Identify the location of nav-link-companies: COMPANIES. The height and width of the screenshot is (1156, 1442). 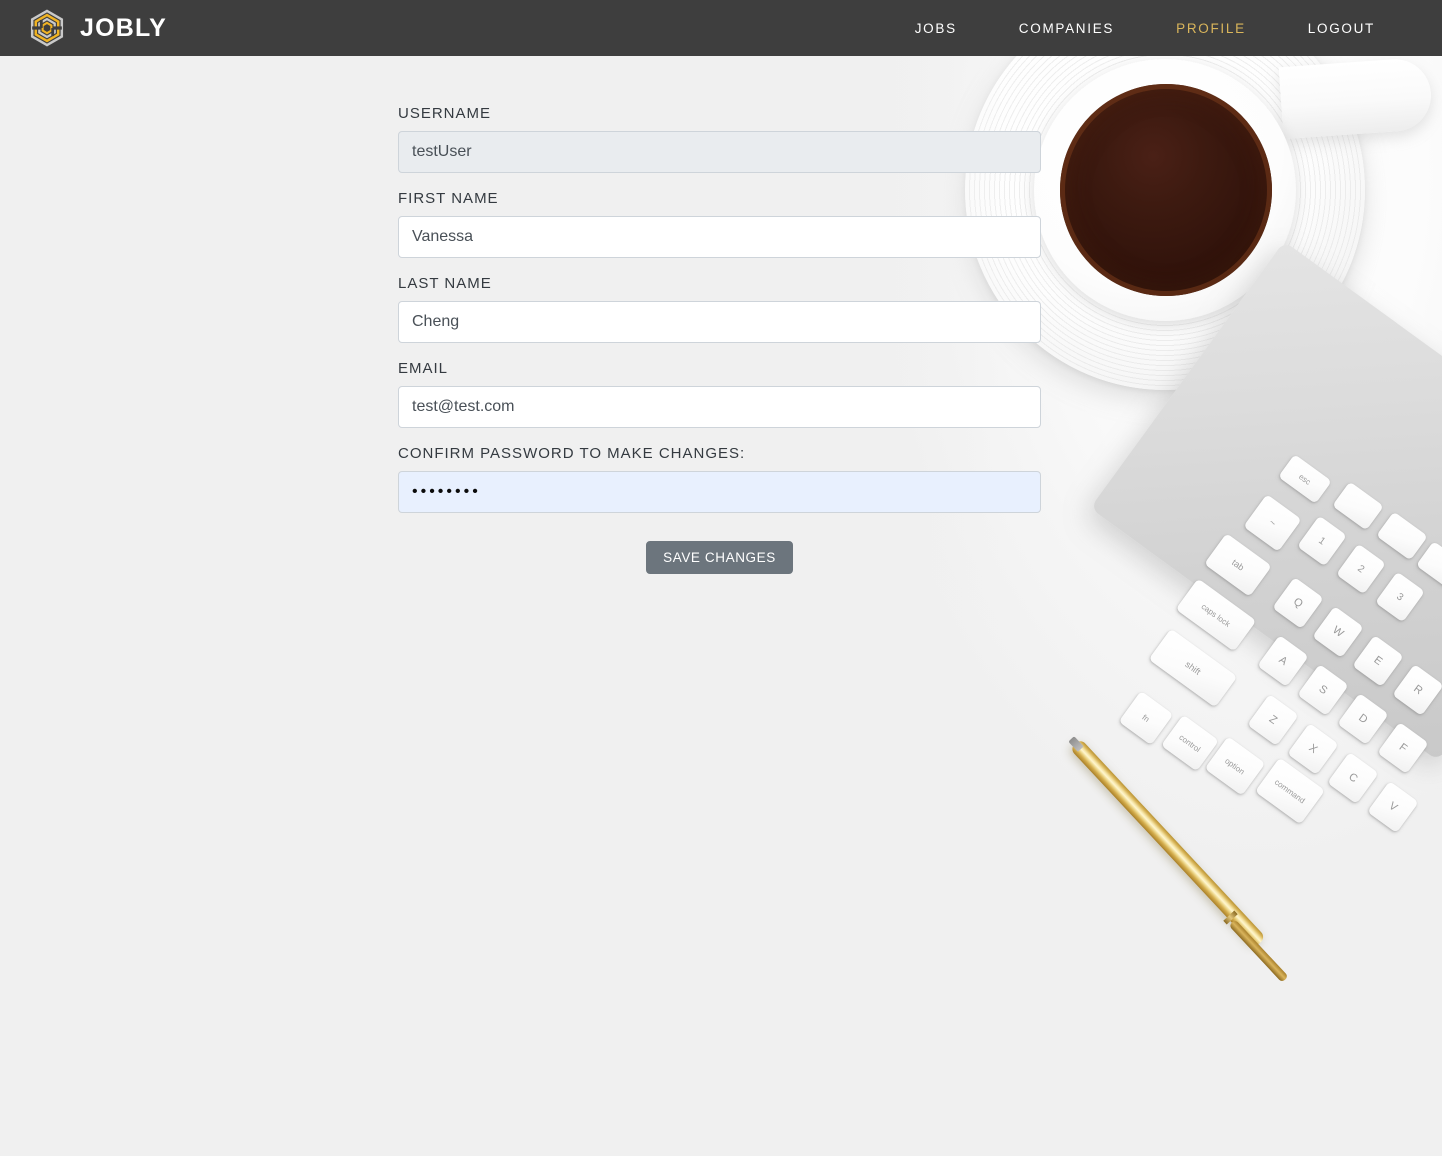
(1066, 28).